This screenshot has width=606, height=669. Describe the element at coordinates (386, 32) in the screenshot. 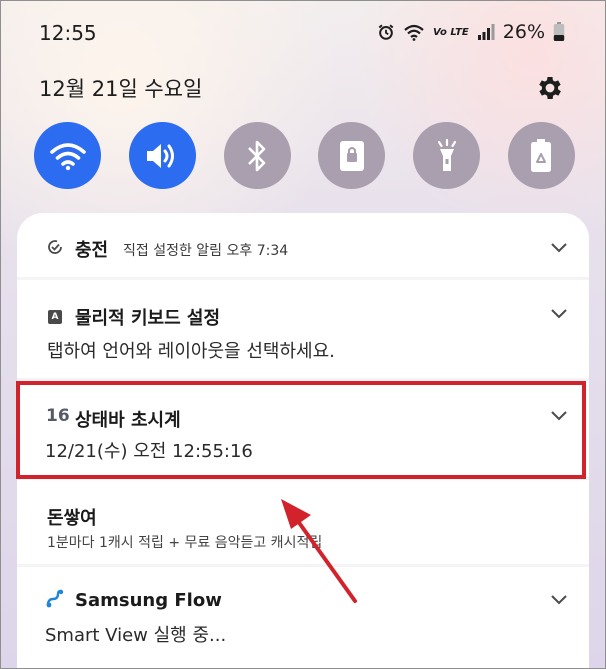

I see `alarm-icon` at that location.